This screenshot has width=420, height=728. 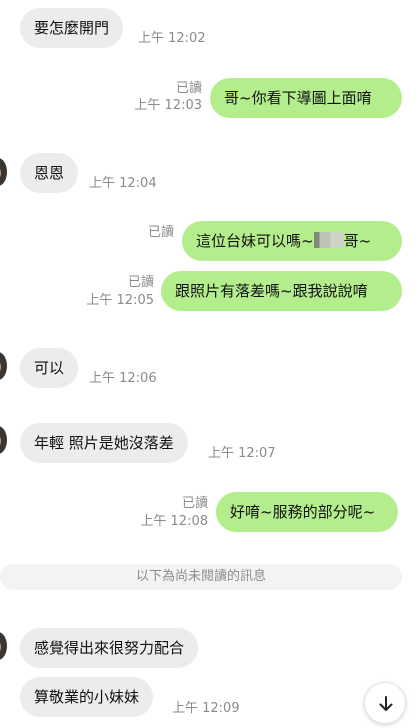 What do you see at coordinates (201, 577) in the screenshot?
I see `unread-divider: 以下為尚未閱讀的訊息` at bounding box center [201, 577].